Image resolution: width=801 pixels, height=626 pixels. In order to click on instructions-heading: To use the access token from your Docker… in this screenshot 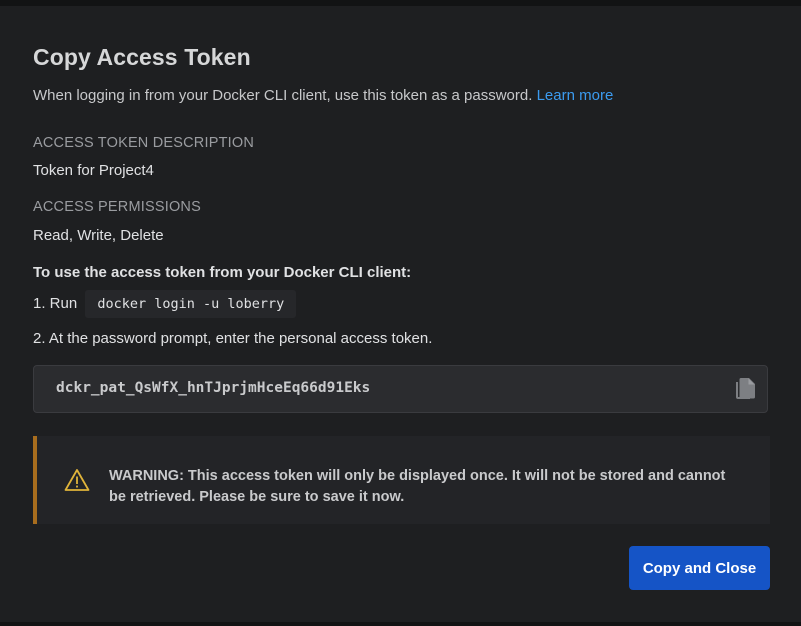, I will do `click(222, 272)`.